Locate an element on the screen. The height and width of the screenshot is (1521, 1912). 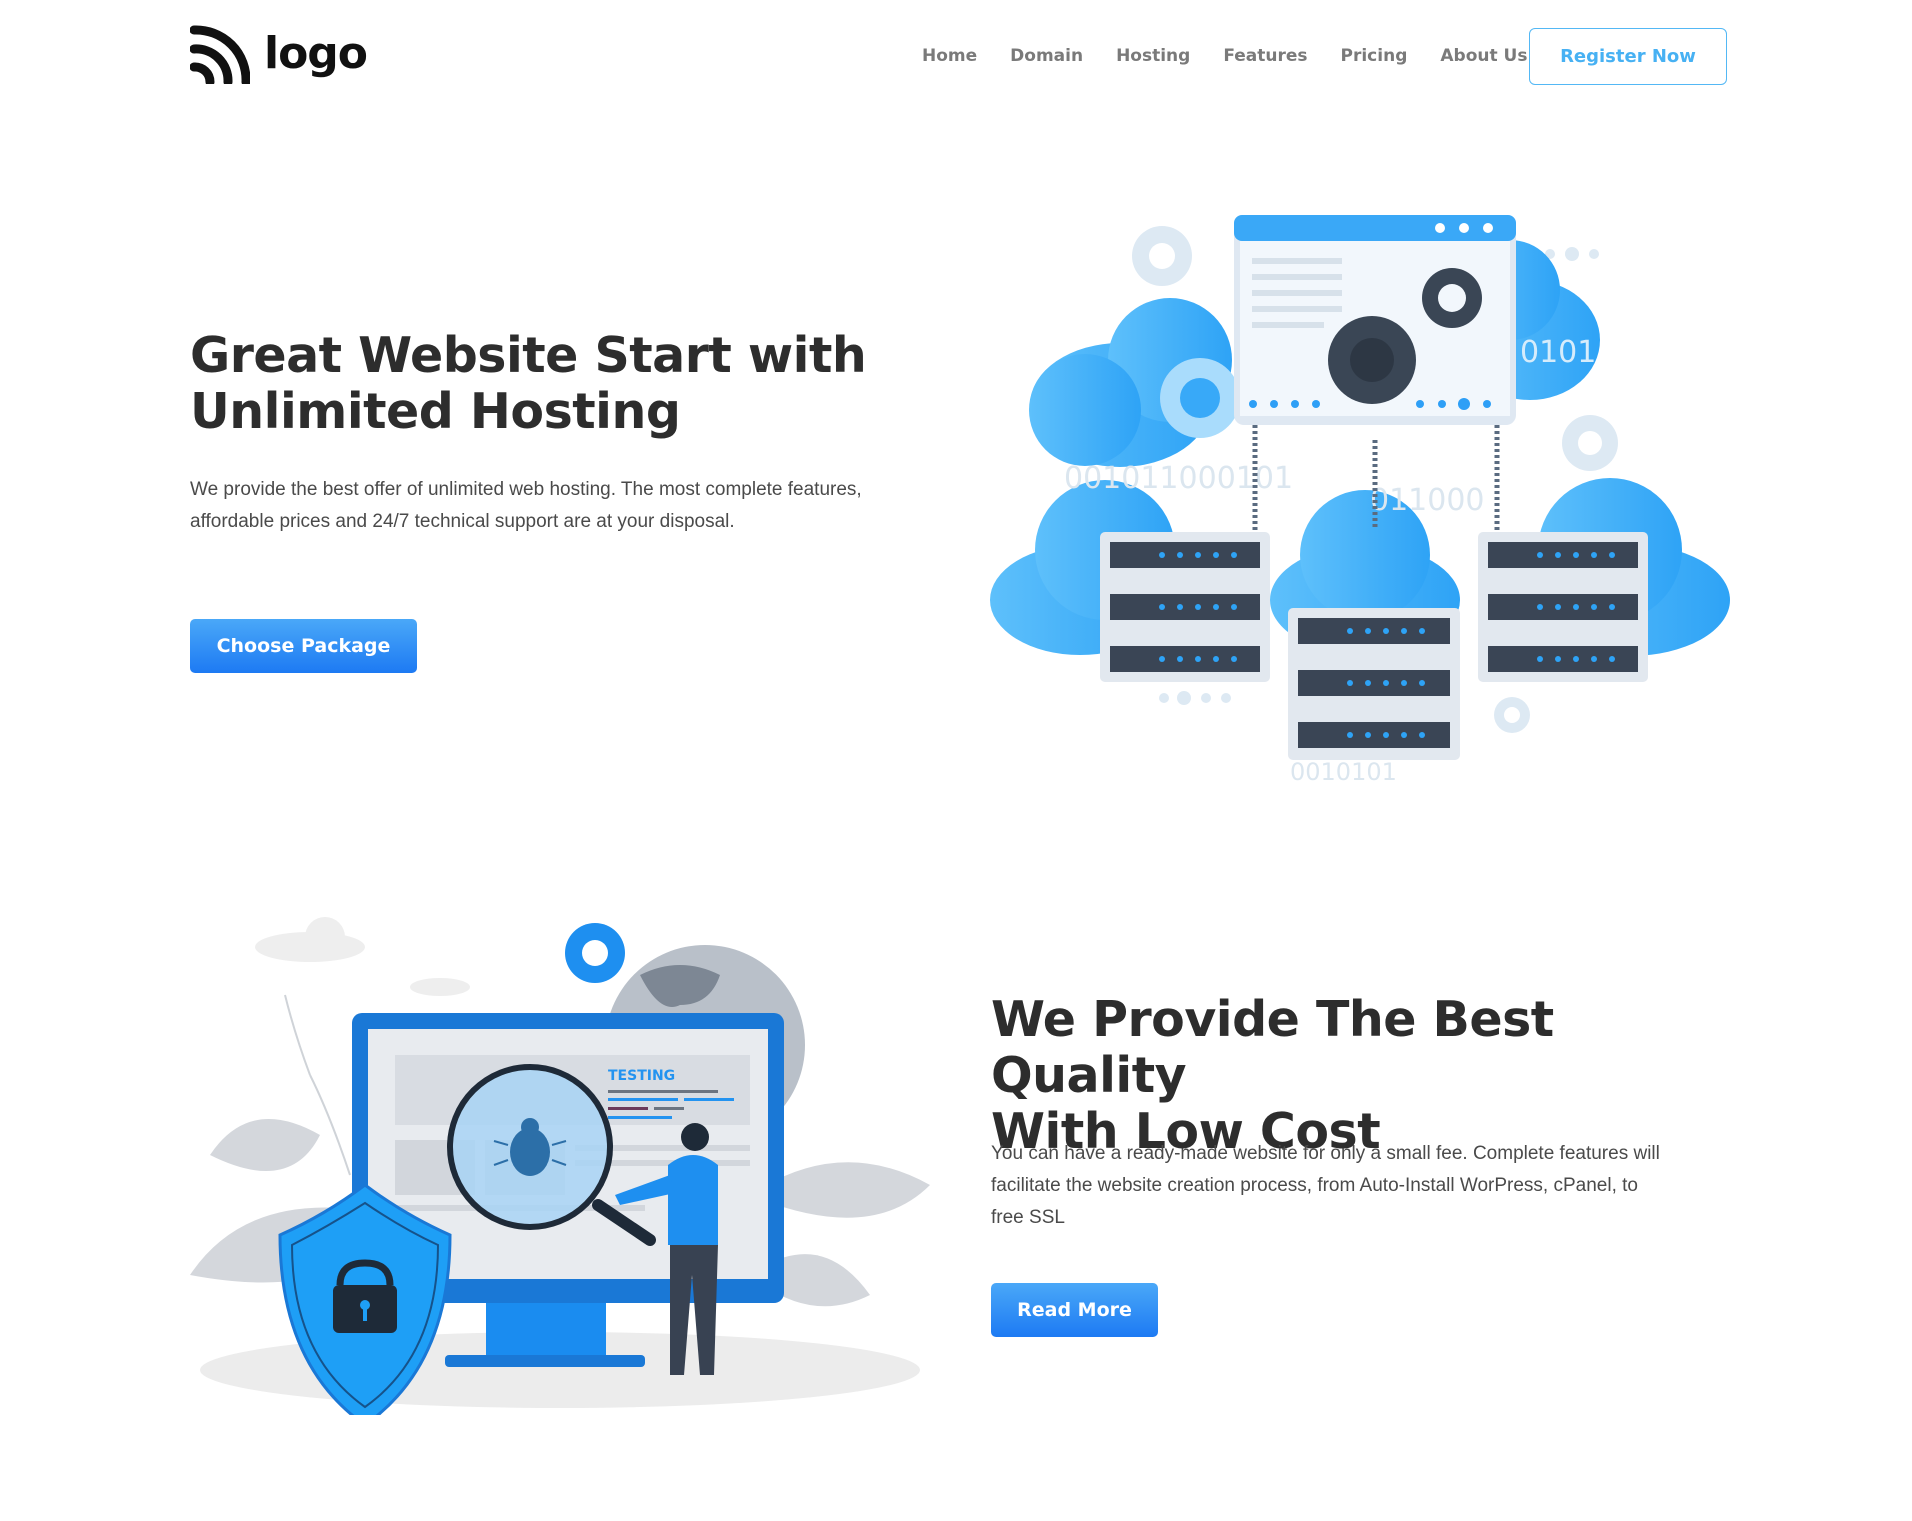
binary-text: 0010101 is located at coordinates (1343, 772).